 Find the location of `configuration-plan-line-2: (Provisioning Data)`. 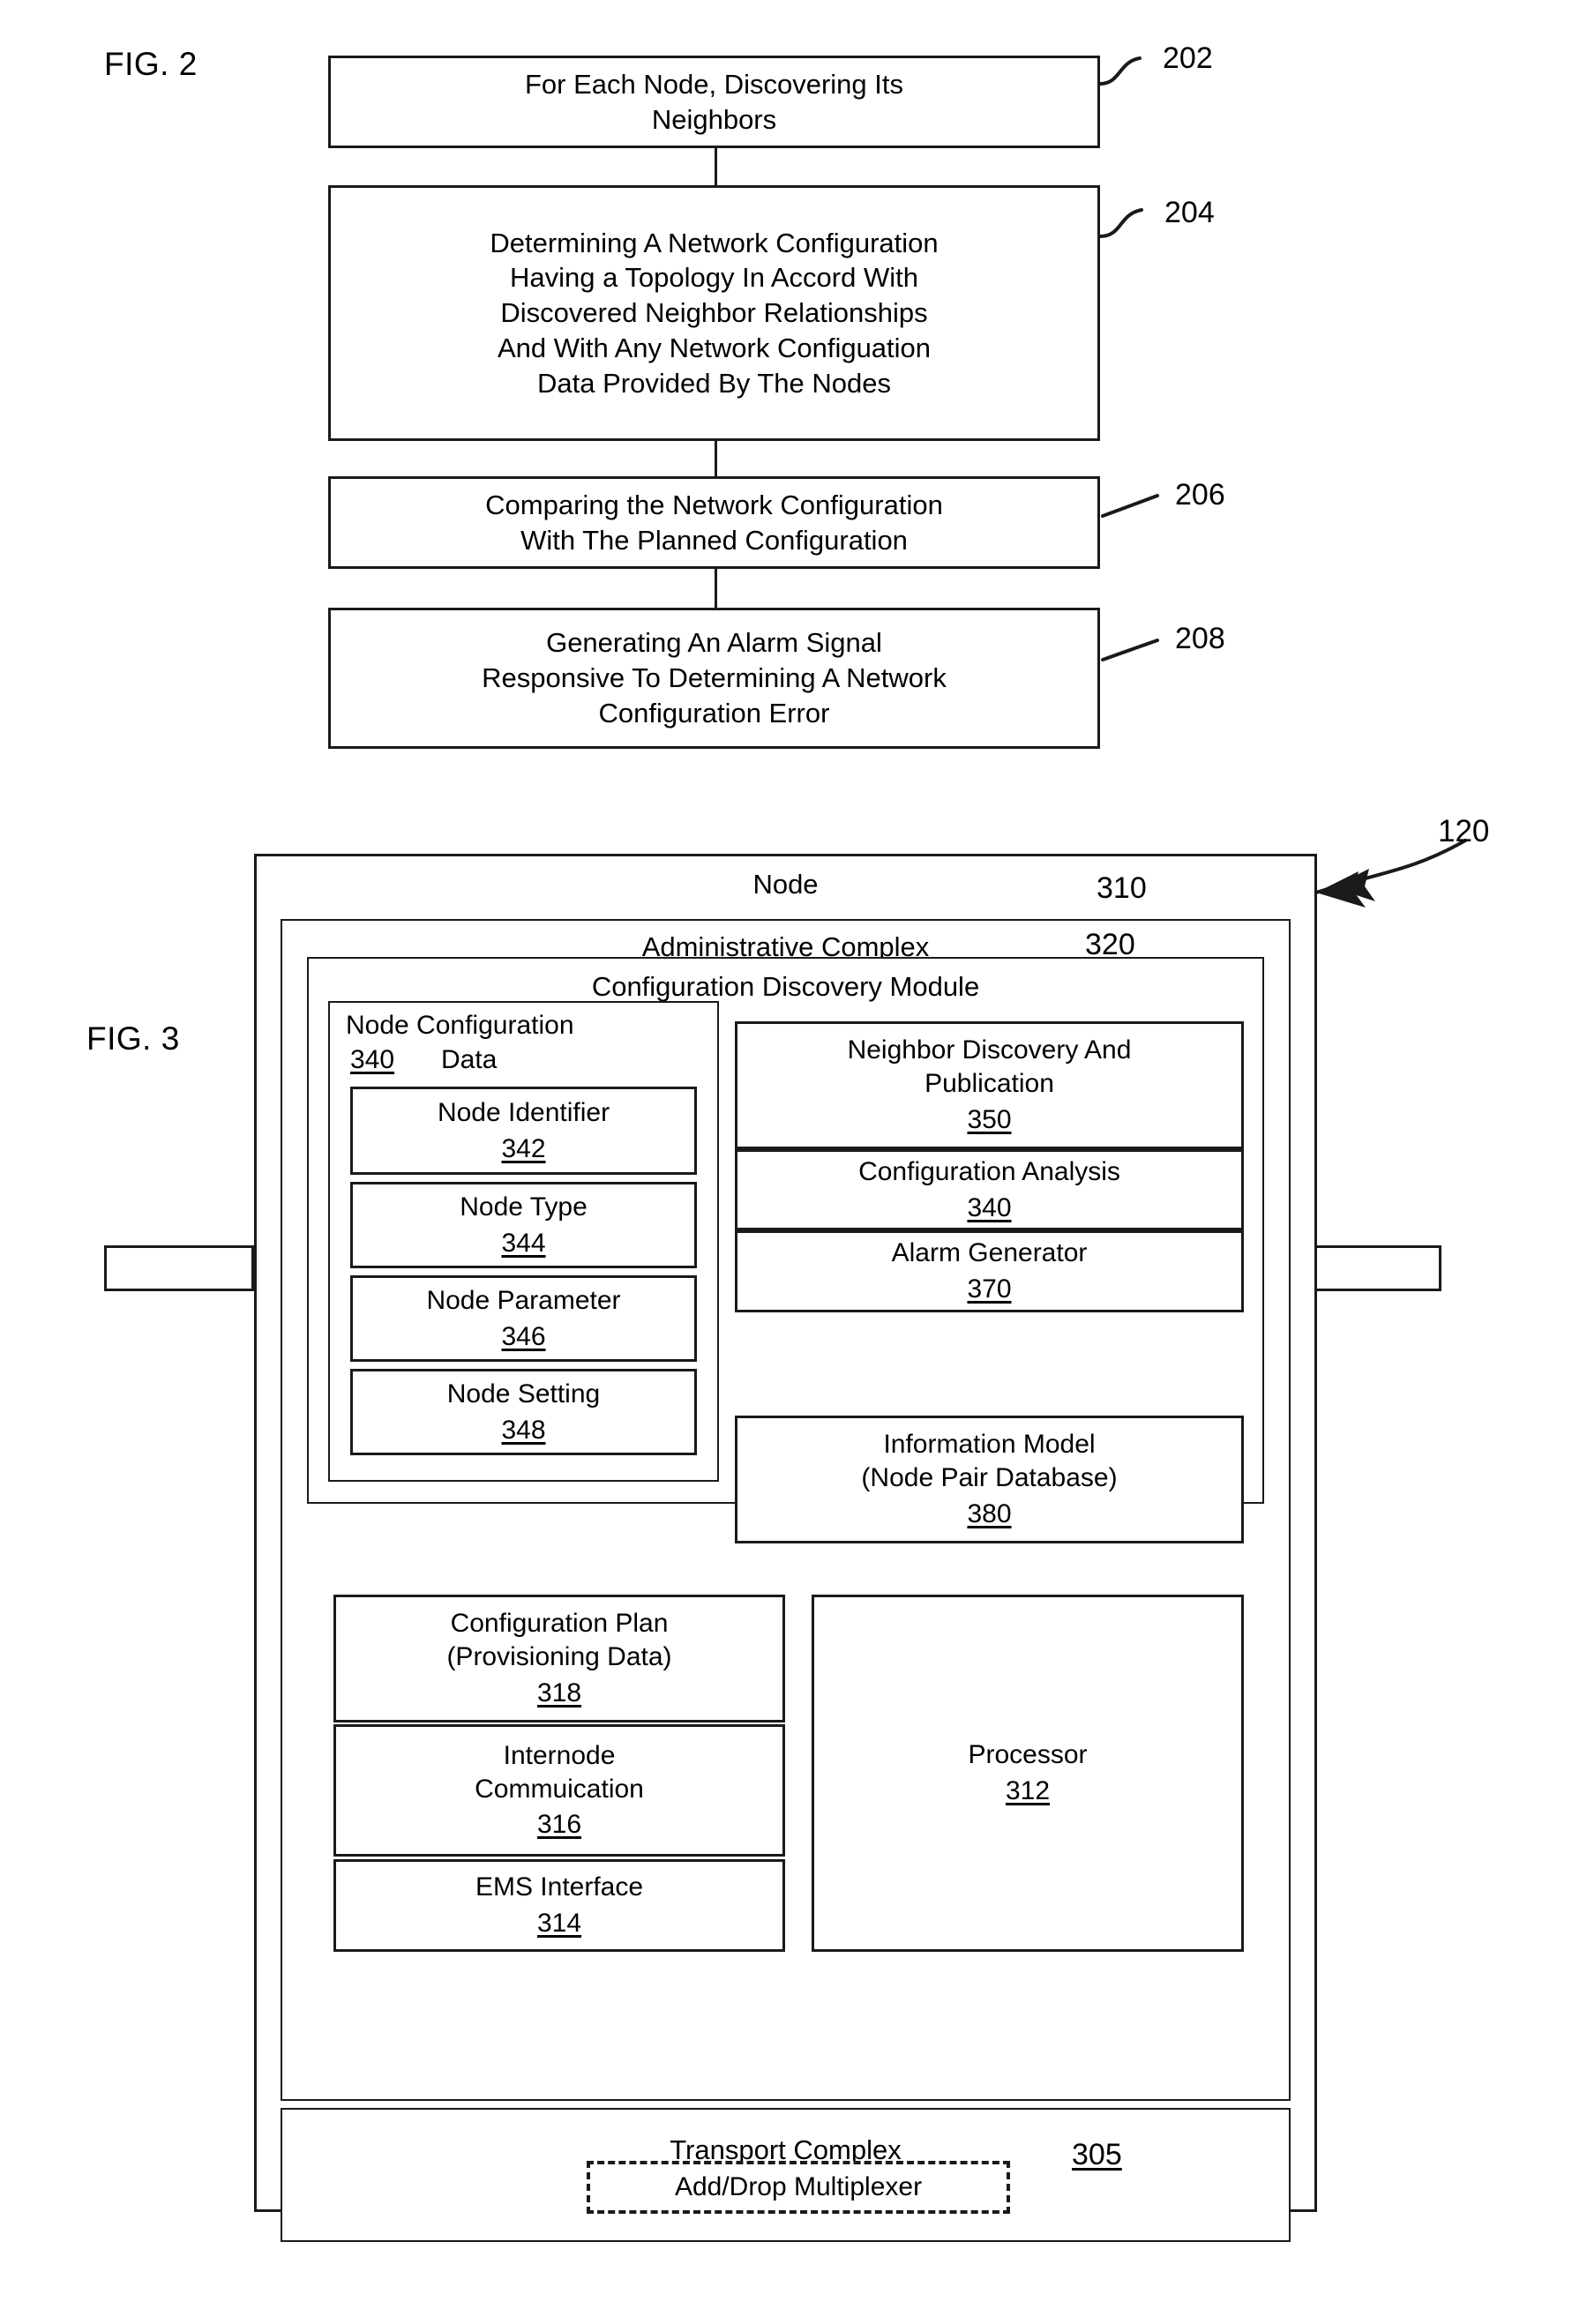

configuration-plan-line-2: (Provisioning Data) is located at coordinates (559, 1657).